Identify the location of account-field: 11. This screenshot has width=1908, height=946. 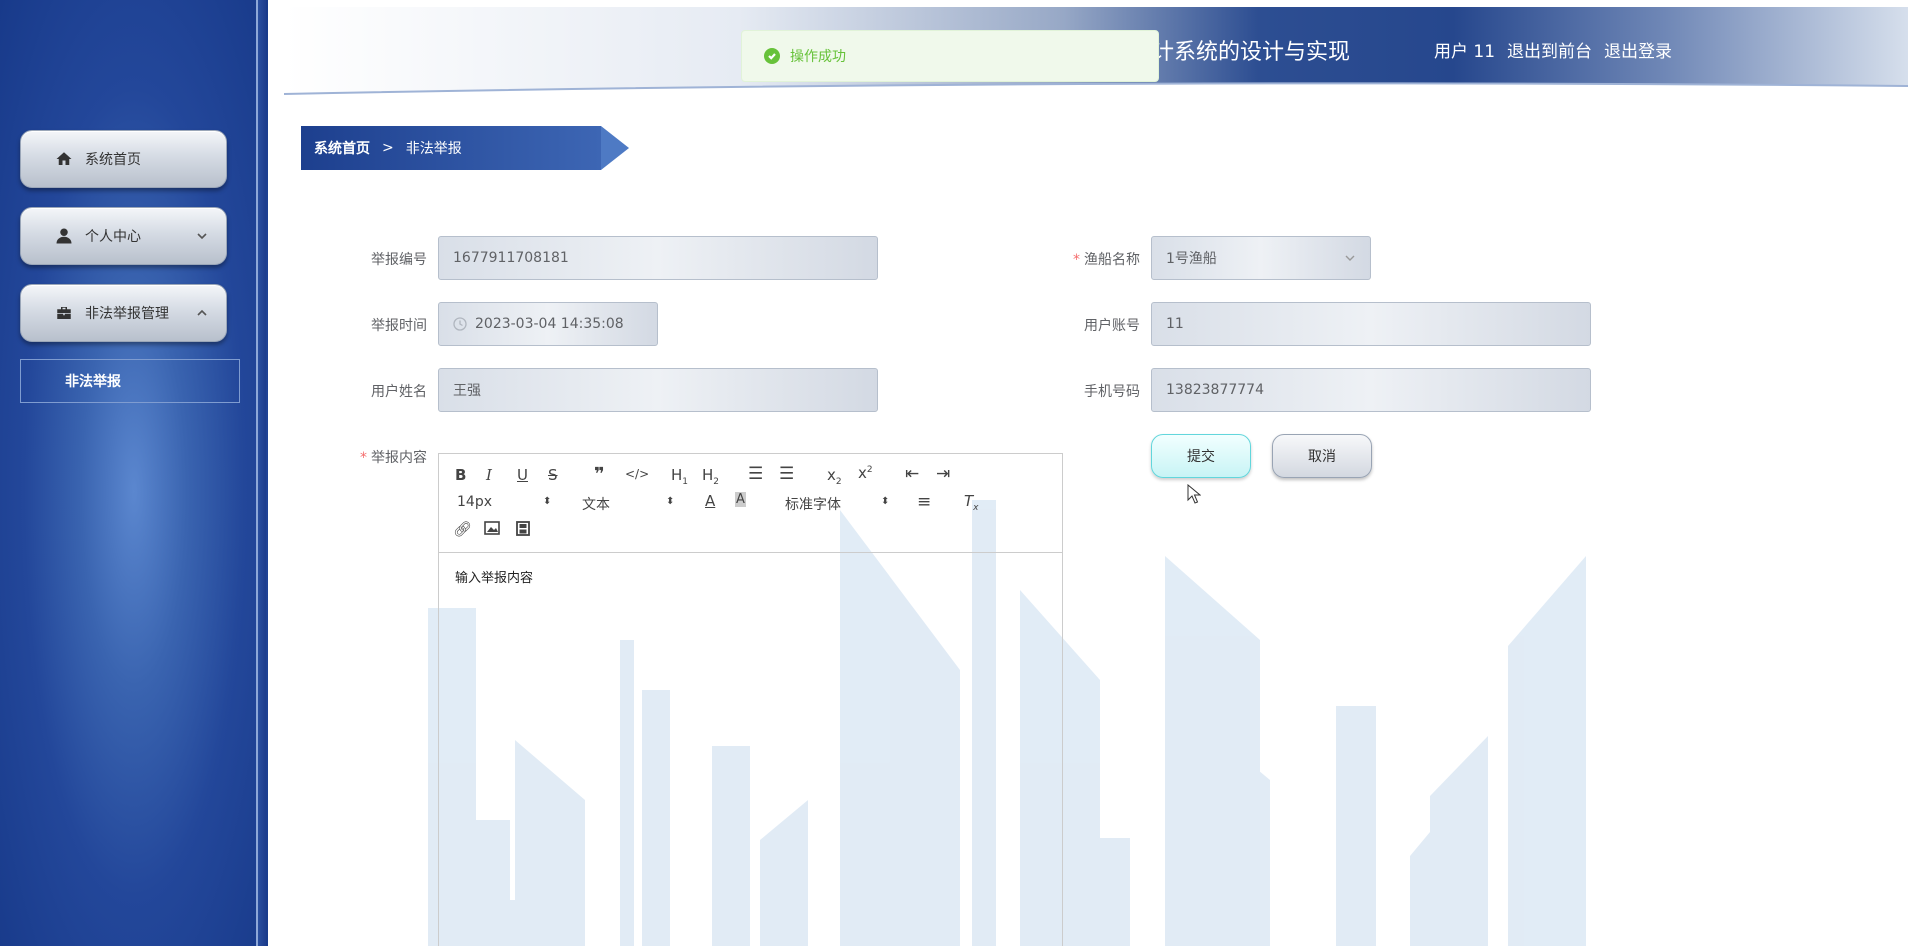
(1371, 324).